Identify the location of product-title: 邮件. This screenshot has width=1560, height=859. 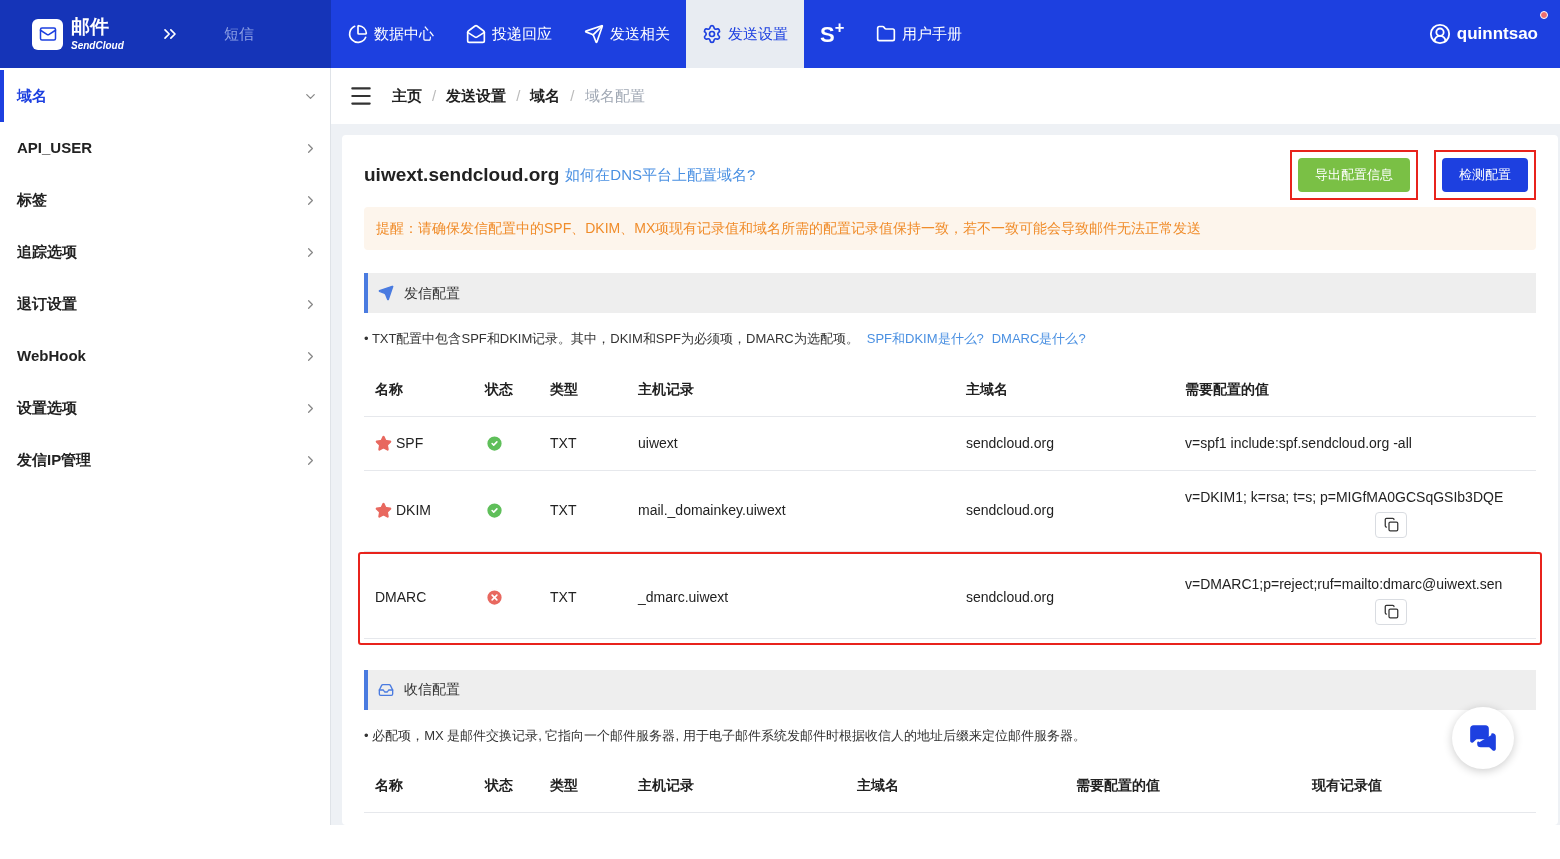
(90, 26).